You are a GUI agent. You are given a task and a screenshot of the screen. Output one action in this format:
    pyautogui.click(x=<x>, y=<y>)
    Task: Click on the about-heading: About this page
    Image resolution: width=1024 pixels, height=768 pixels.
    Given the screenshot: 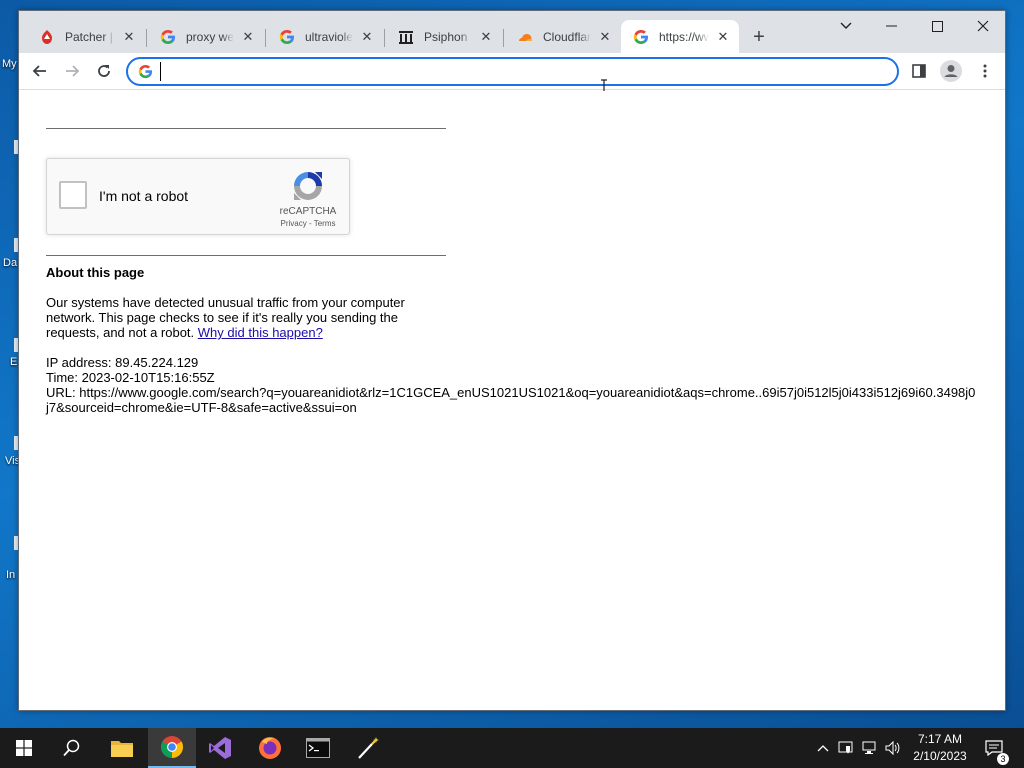 What is the action you would take?
    pyautogui.click(x=95, y=272)
    